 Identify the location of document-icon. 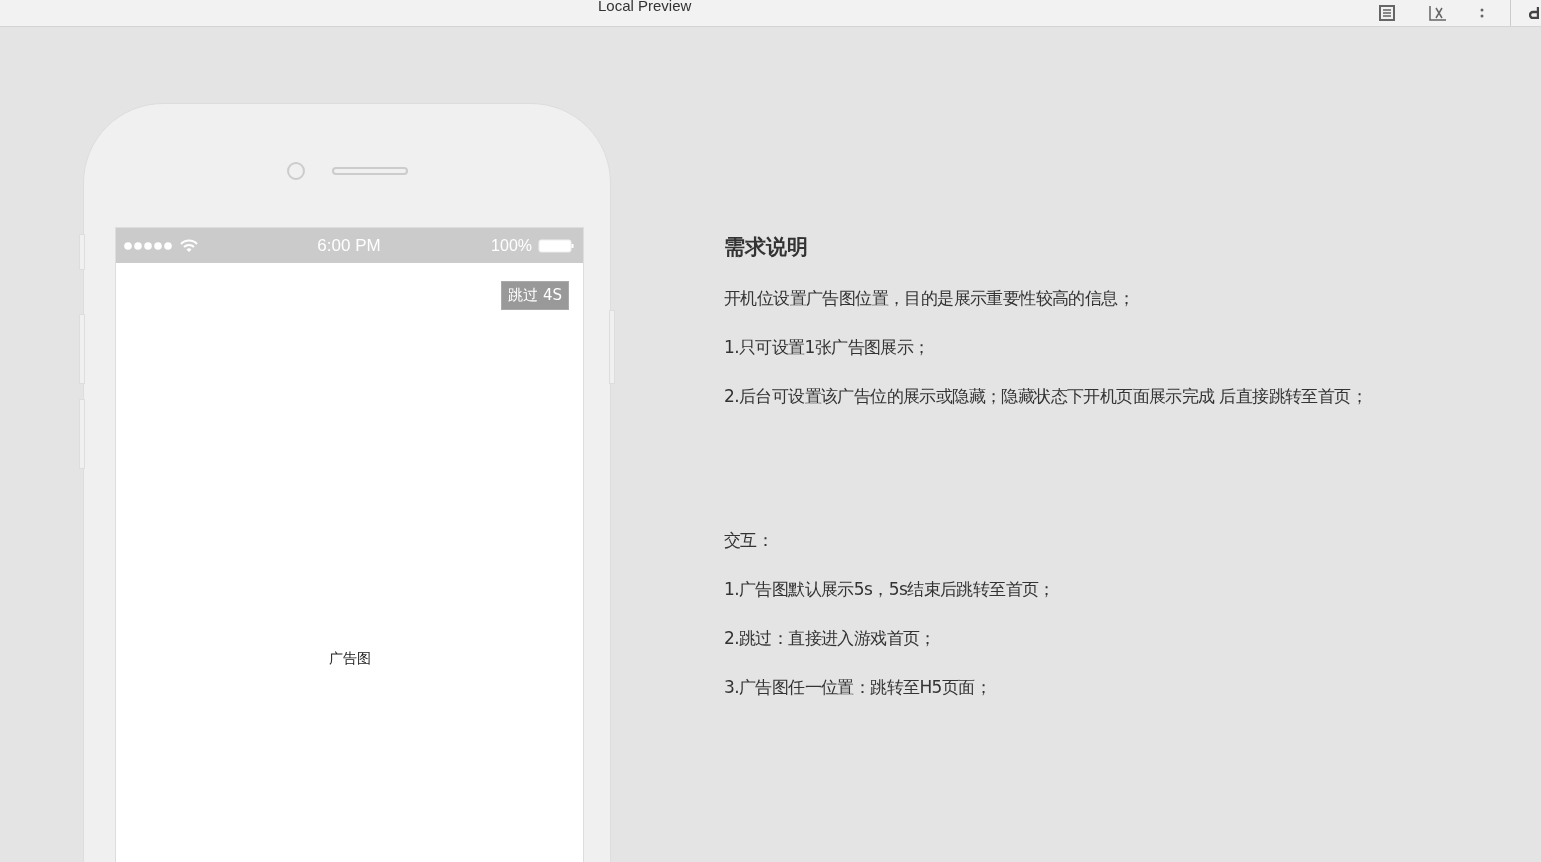
(1387, 13).